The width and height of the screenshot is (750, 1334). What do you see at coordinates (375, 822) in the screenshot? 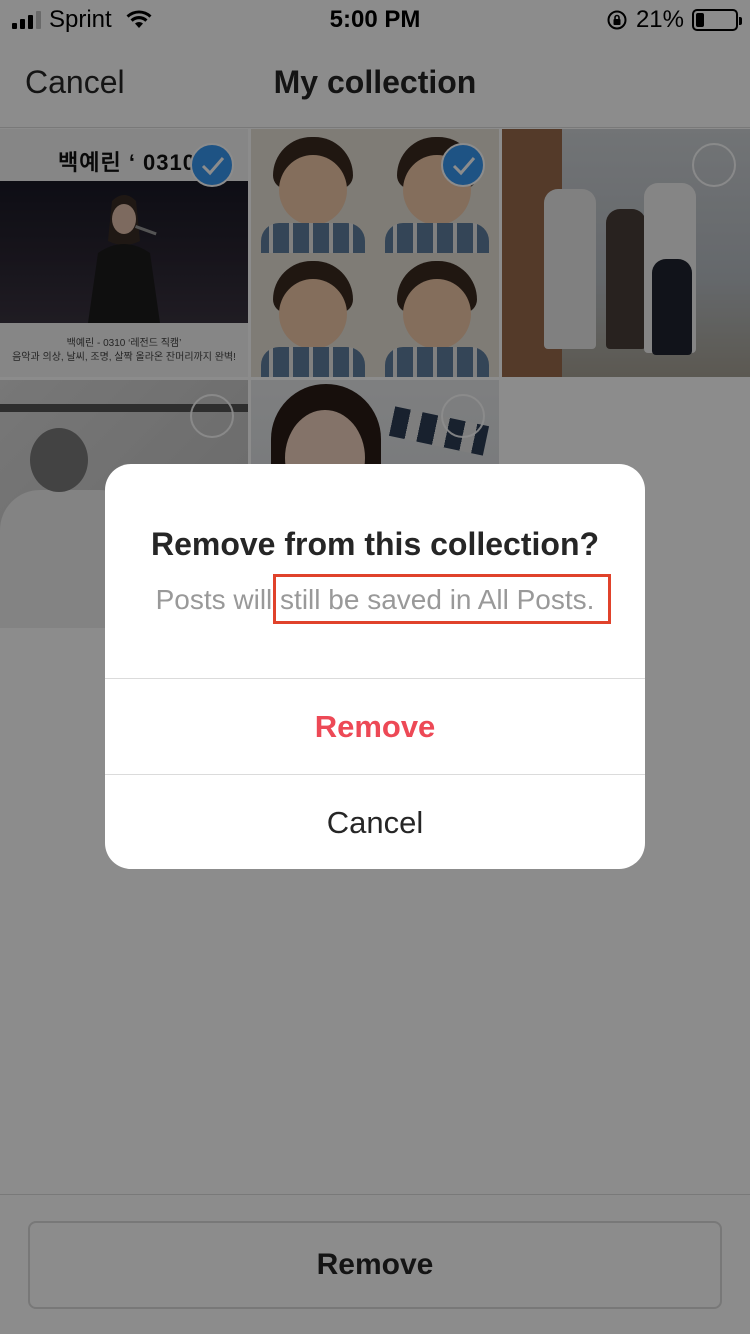
I see `dialog-cancel-button: Cancel` at bounding box center [375, 822].